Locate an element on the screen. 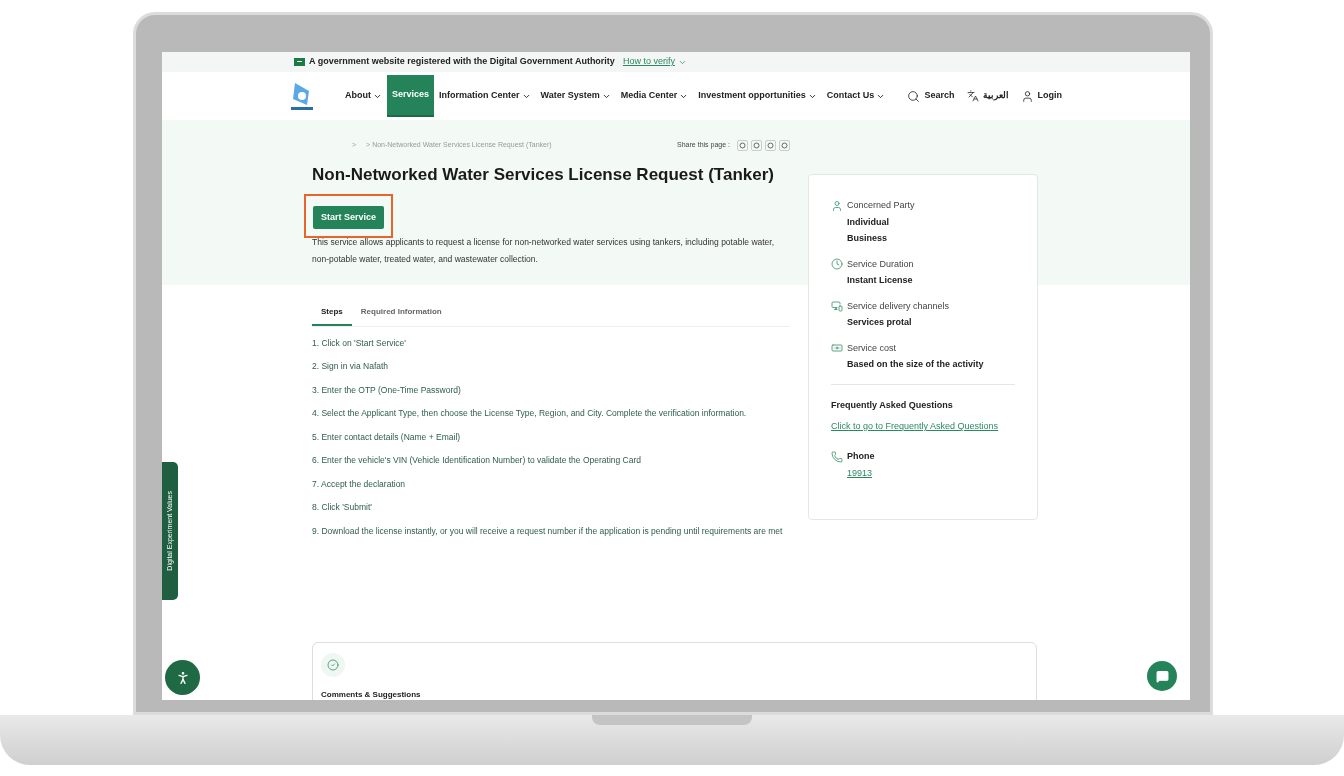 Image resolution: width=1344 pixels, height=776 pixels. faq-link: Click to go to Frequently Asked Questions is located at coordinates (915, 426).